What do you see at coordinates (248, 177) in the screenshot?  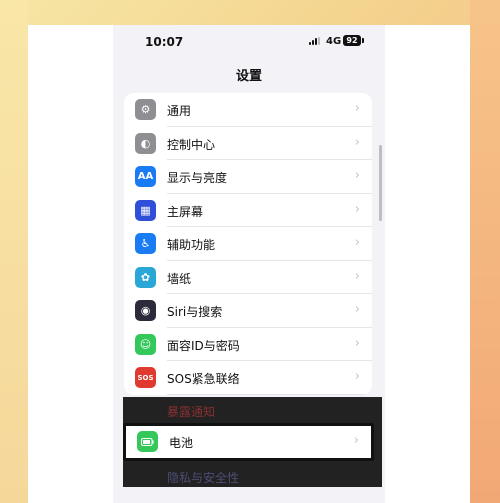 I see `settings-row: AA 显示与亮度 ›` at bounding box center [248, 177].